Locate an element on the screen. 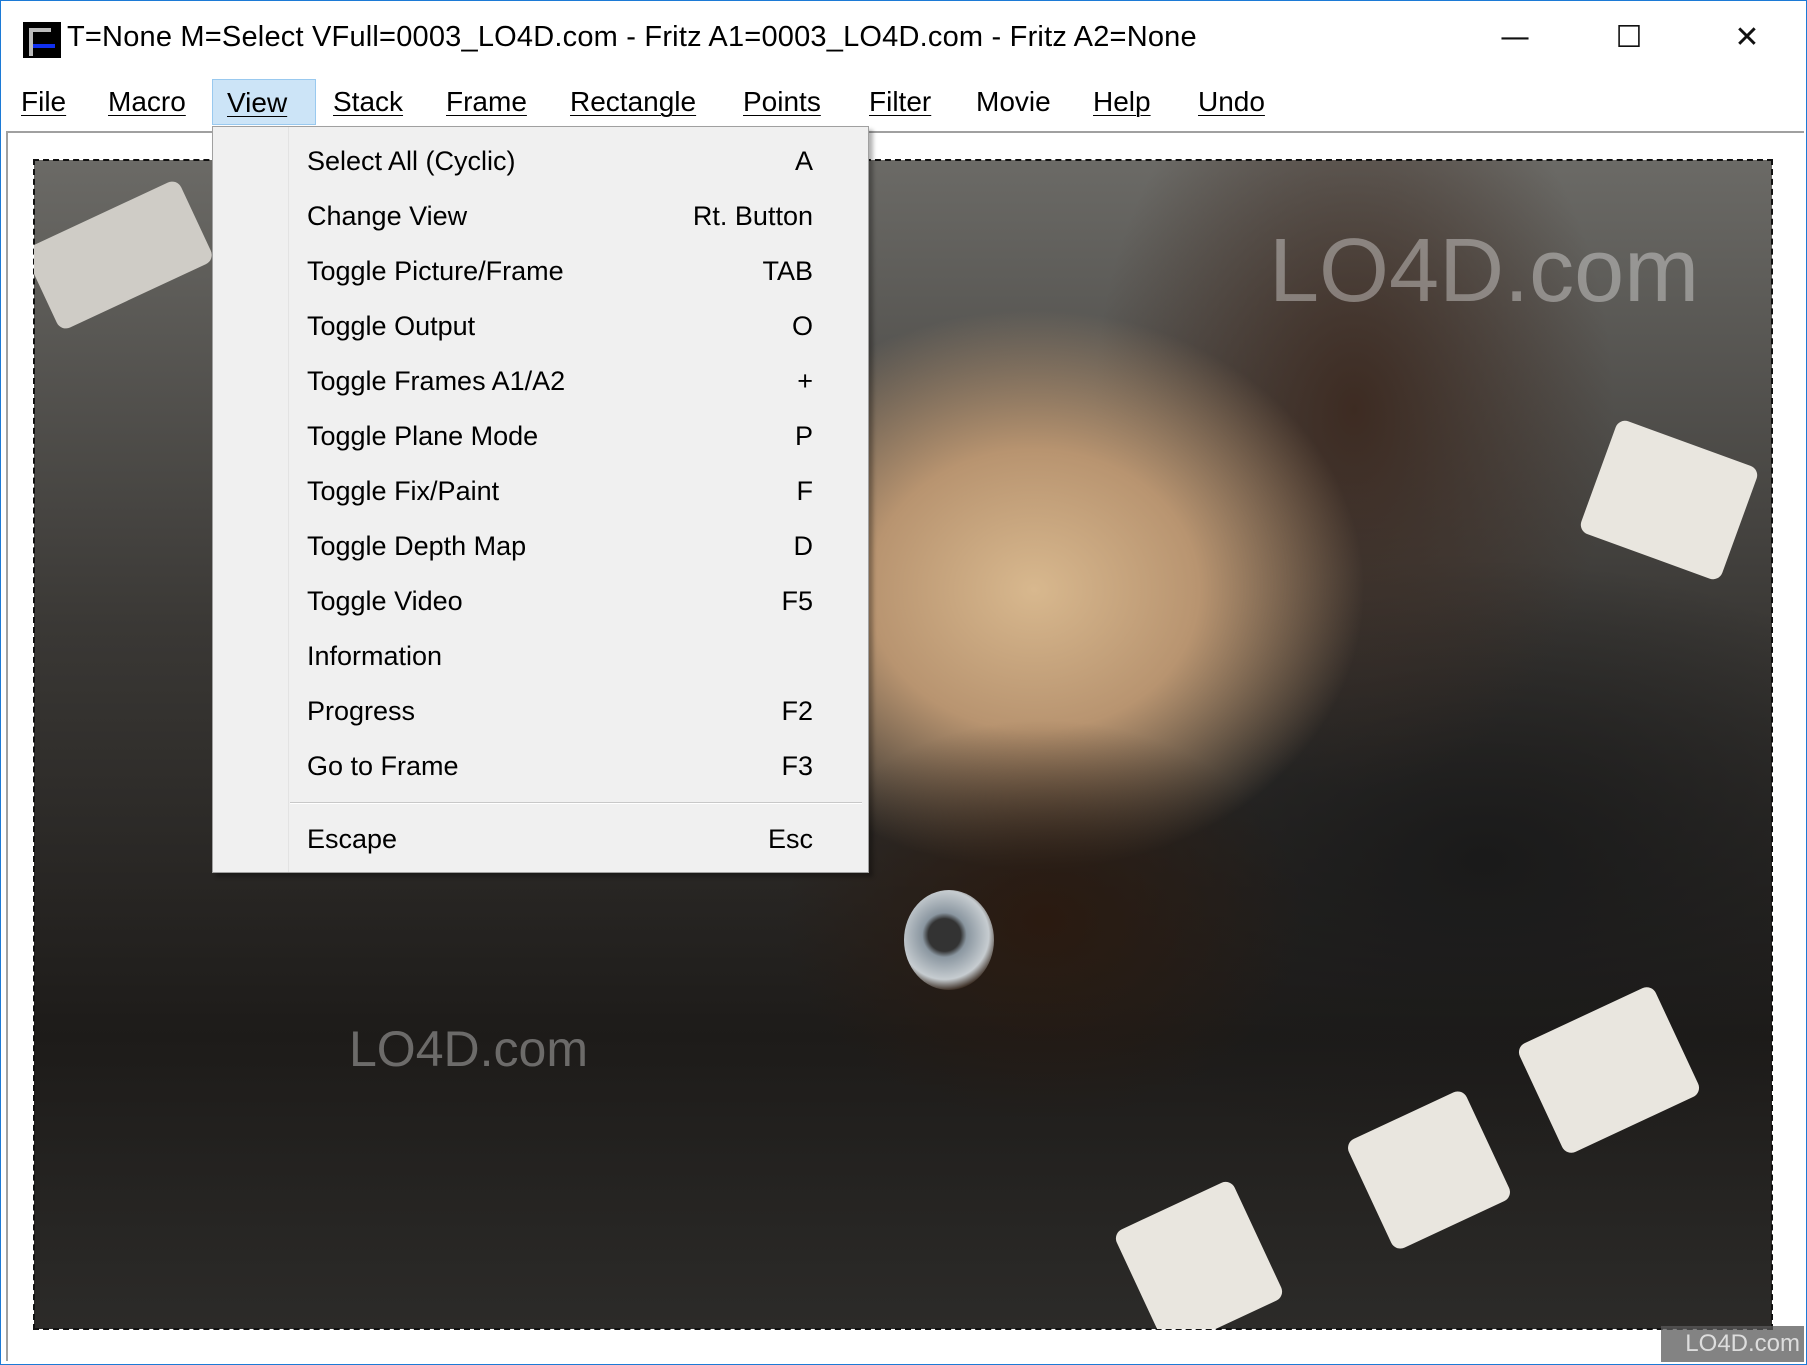  watermark-bottom: LO4D.com is located at coordinates (468, 1049).